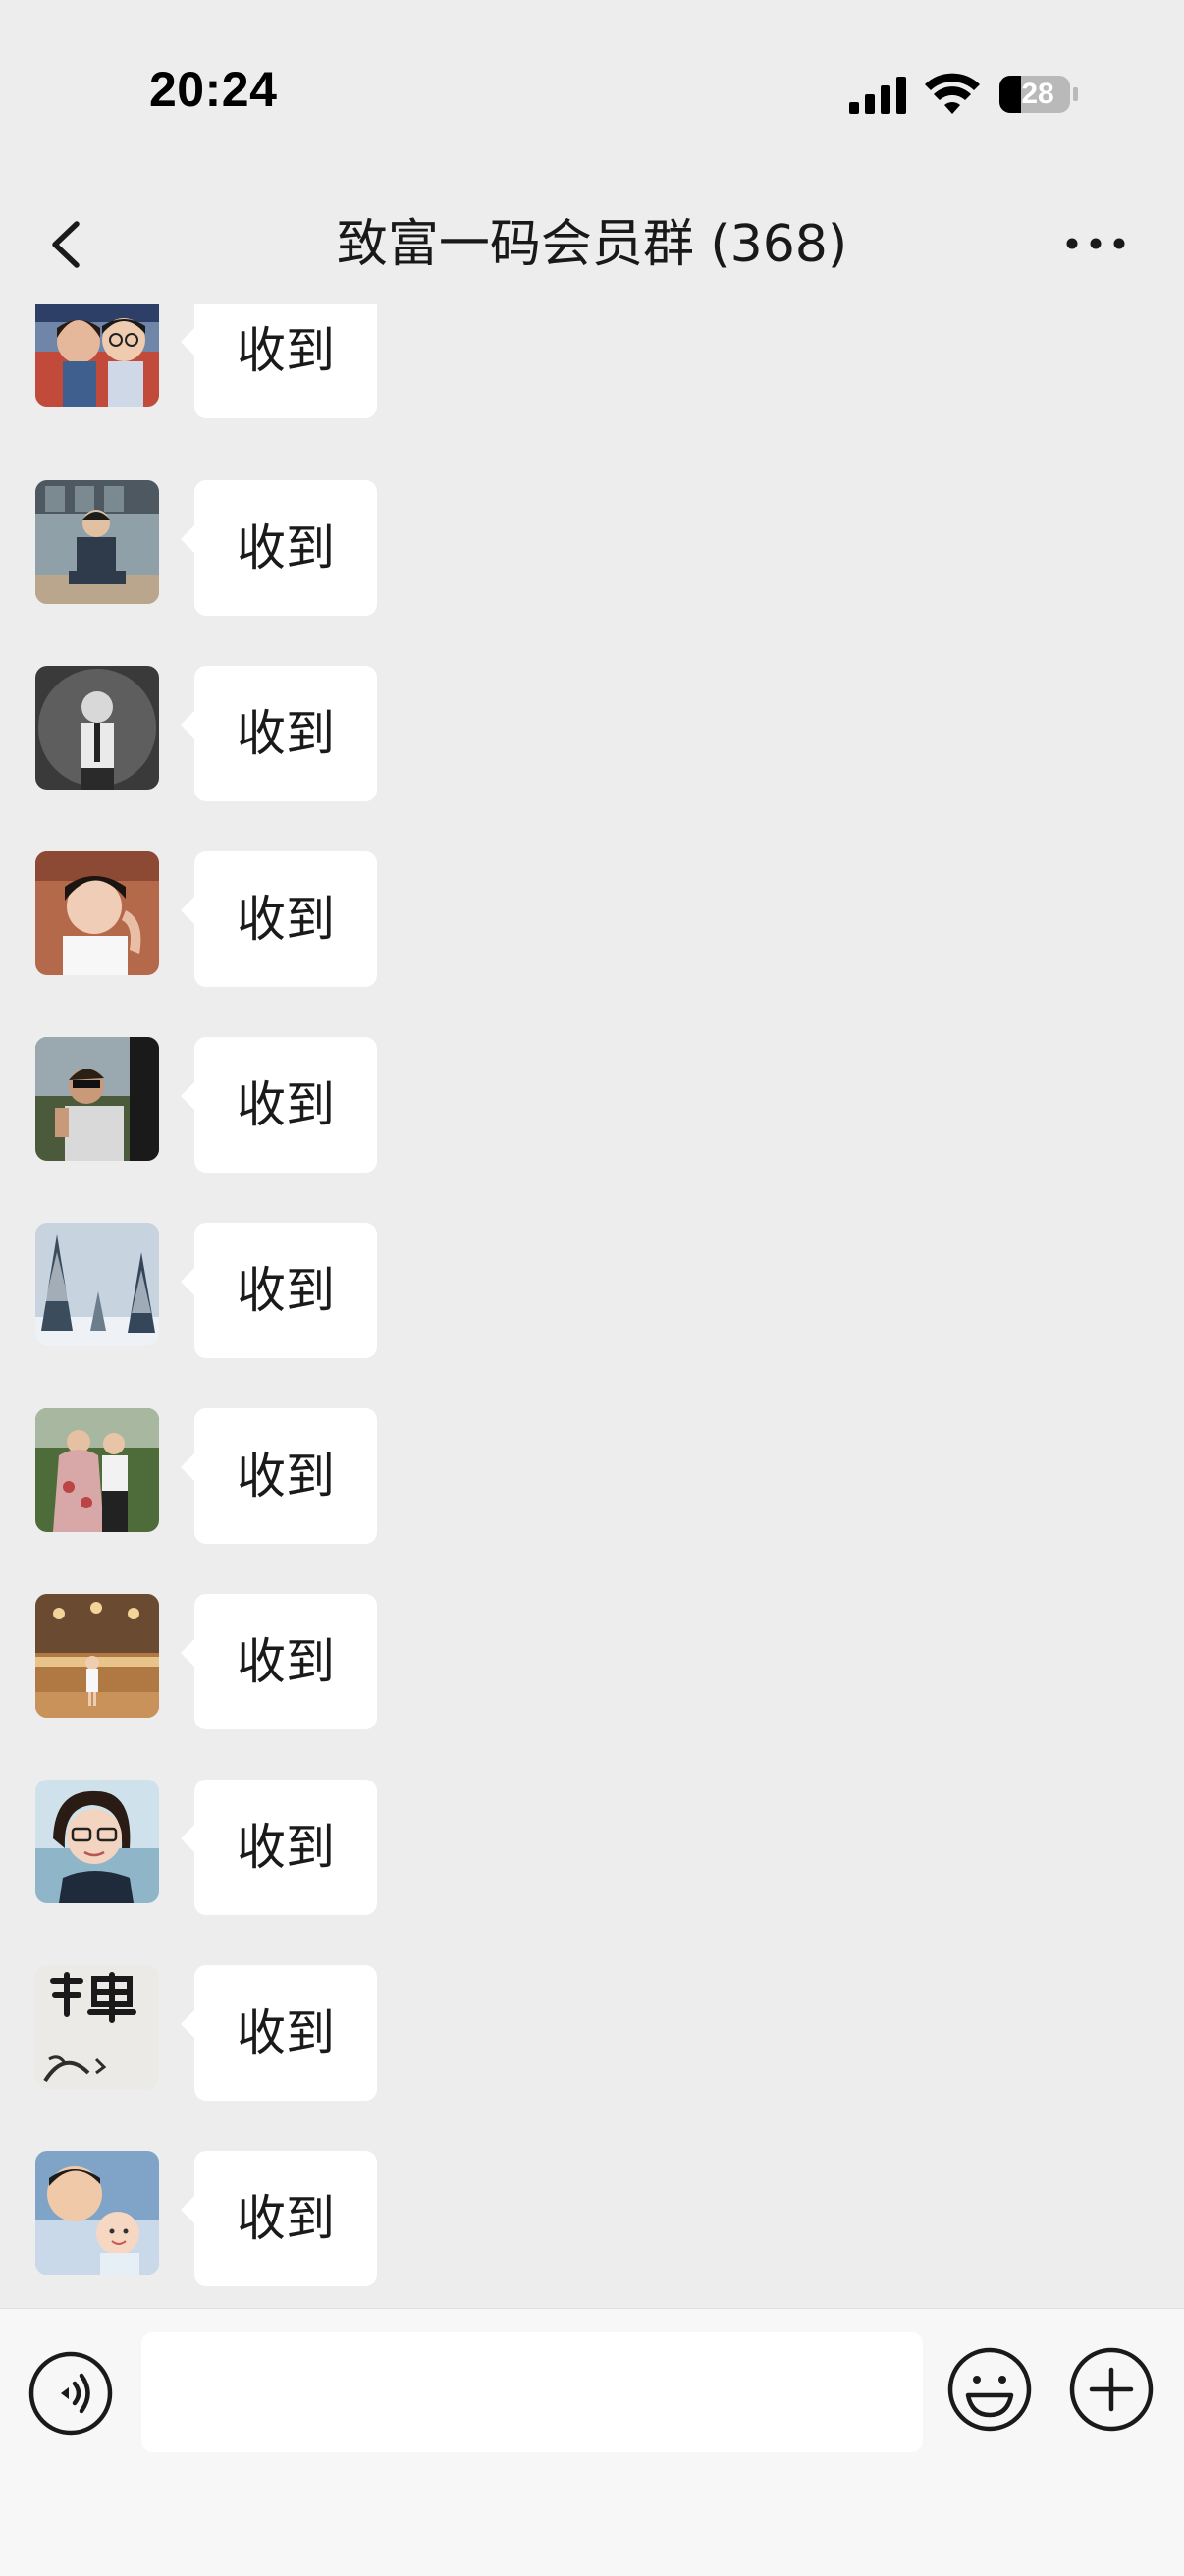 The width and height of the screenshot is (1184, 2576). What do you see at coordinates (532, 2392) in the screenshot?
I see `message-input` at bounding box center [532, 2392].